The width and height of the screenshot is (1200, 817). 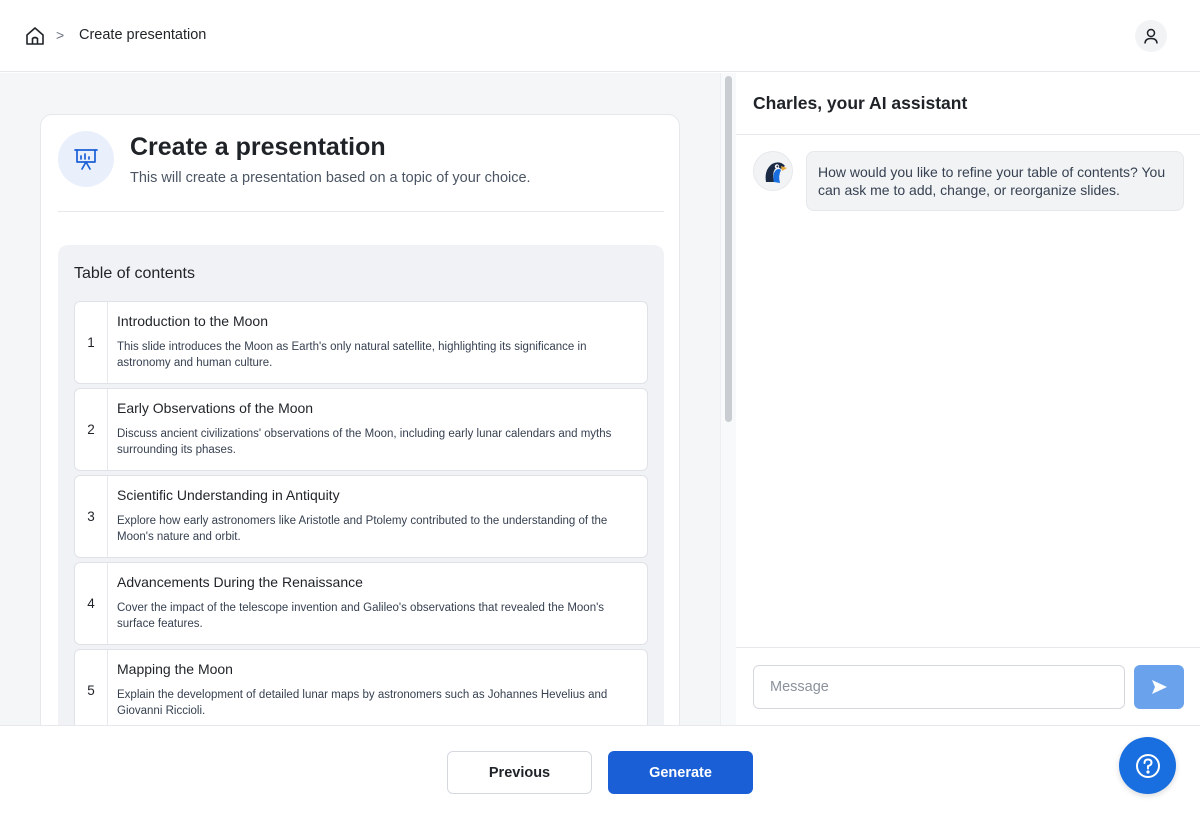 I want to click on generate-button: Generate, so click(x=680, y=772).